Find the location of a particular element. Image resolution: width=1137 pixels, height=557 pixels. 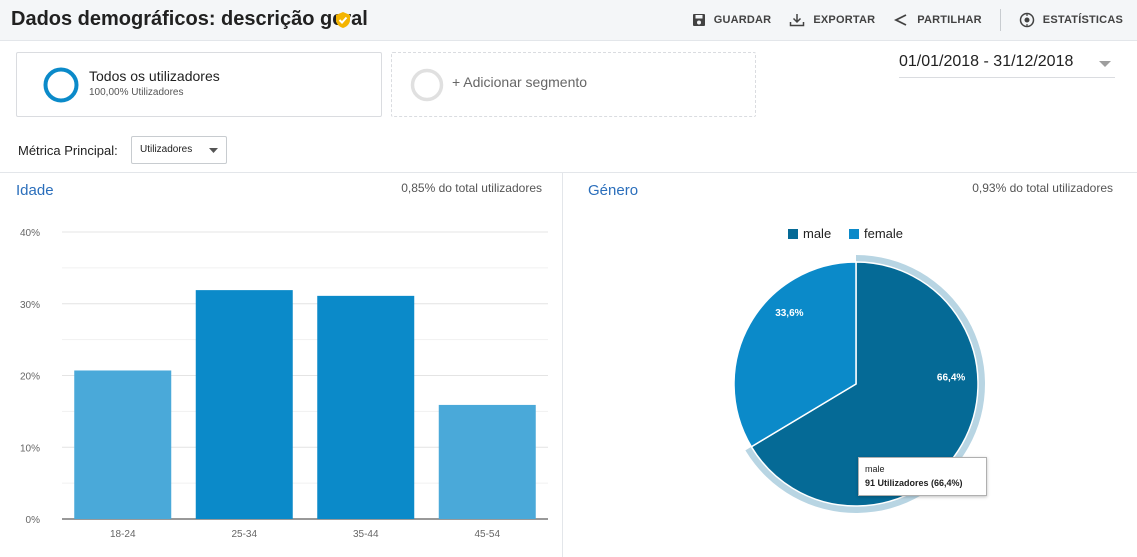

legend-swatch-female is located at coordinates (854, 234).